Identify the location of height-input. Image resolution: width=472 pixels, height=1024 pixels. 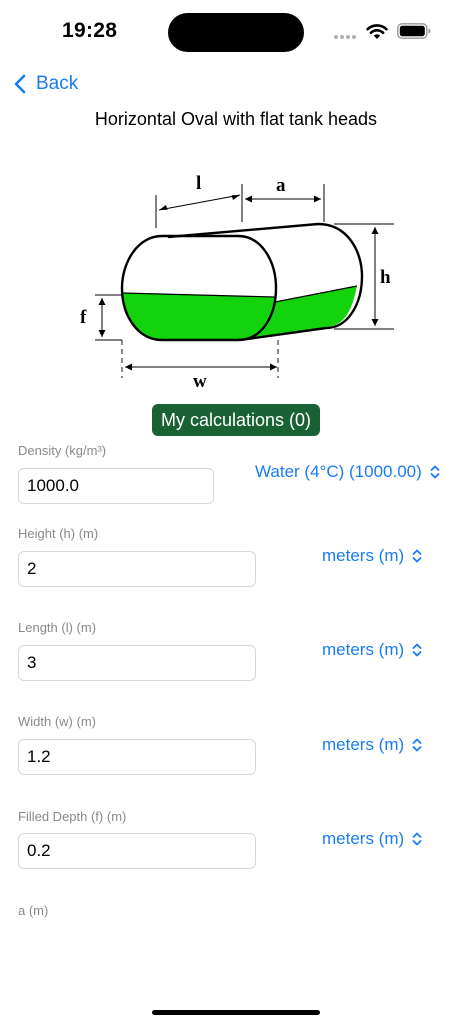
(137, 569).